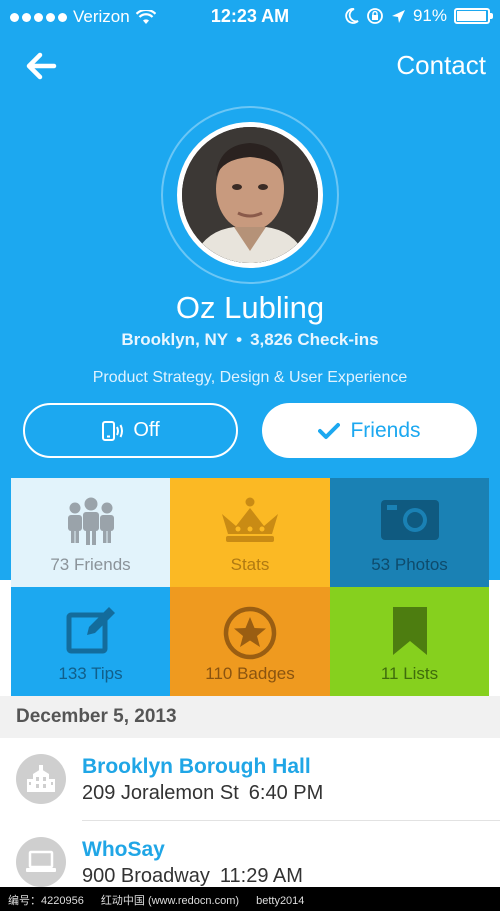  Describe the element at coordinates (286, 793) in the screenshot. I see `checkin-time: 6:40 PM` at that location.